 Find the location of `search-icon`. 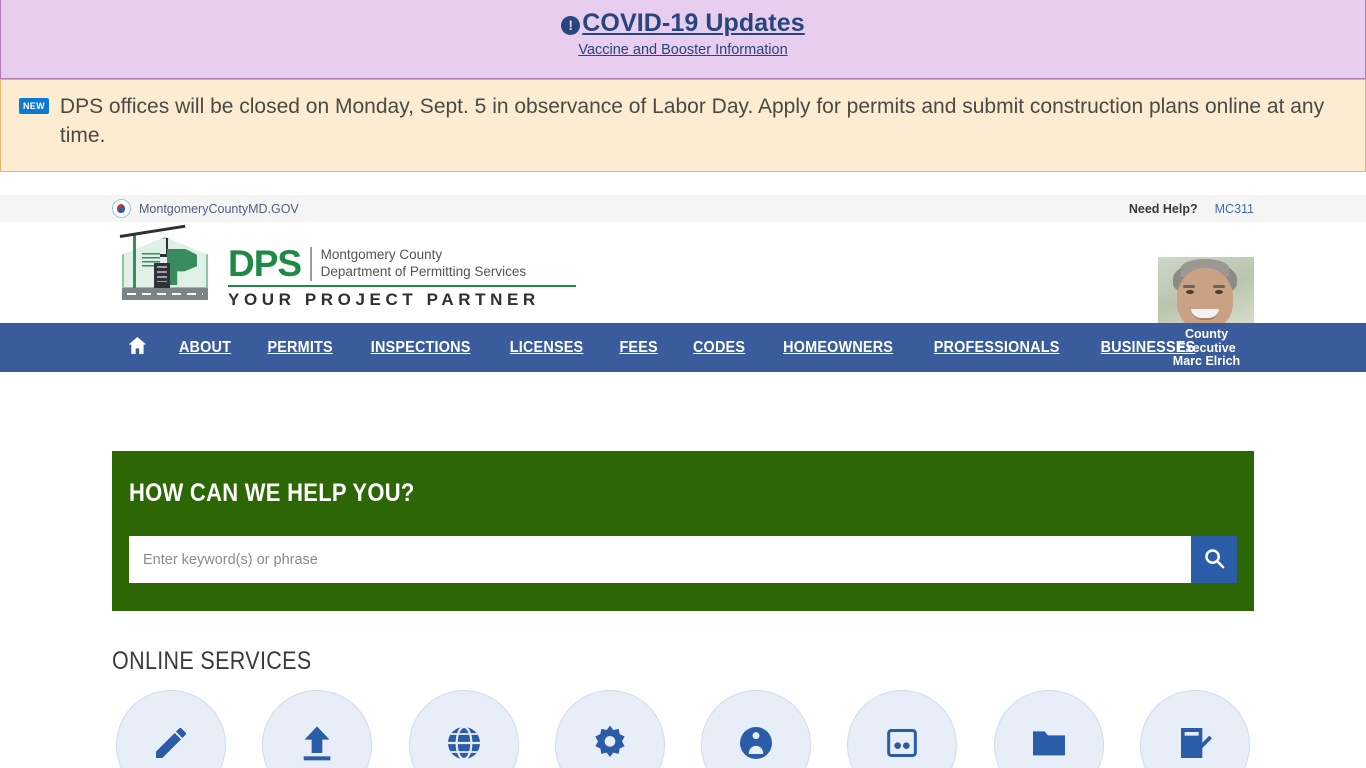

search-icon is located at coordinates (1214, 560).